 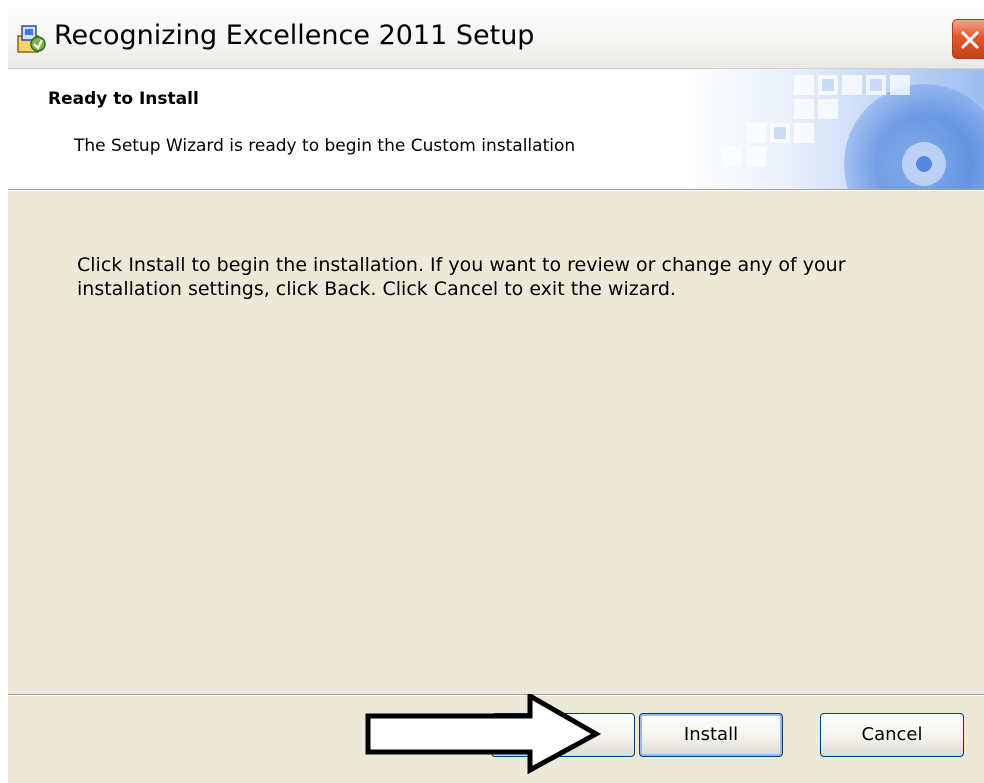 I want to click on header-title: Ready to Install, so click(x=123, y=99).